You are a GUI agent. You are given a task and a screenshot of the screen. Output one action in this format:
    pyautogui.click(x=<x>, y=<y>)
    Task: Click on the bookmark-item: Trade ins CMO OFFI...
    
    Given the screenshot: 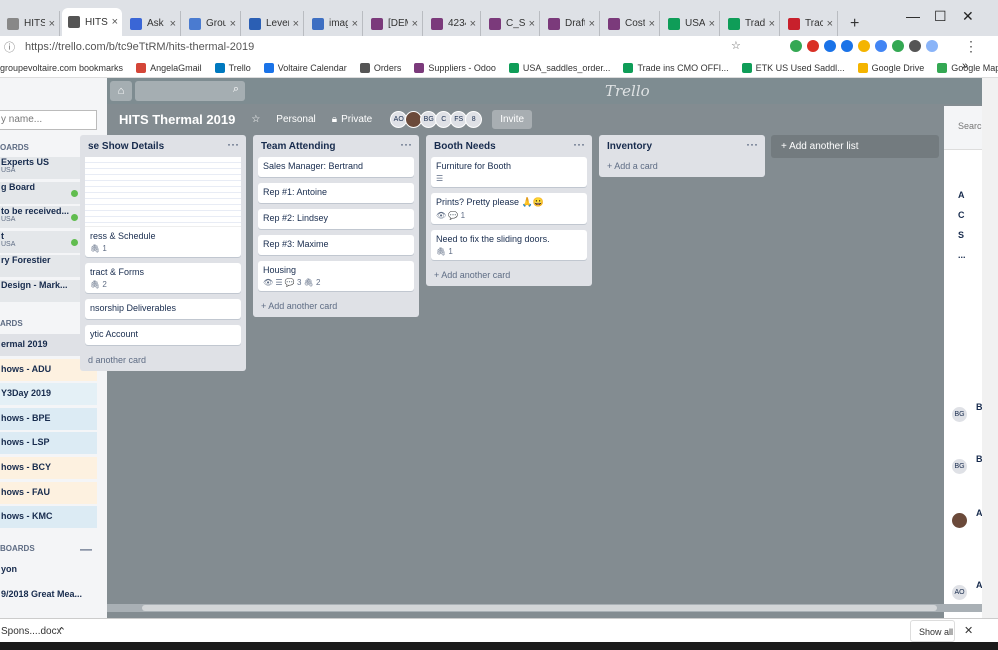 What is the action you would take?
    pyautogui.click(x=676, y=67)
    